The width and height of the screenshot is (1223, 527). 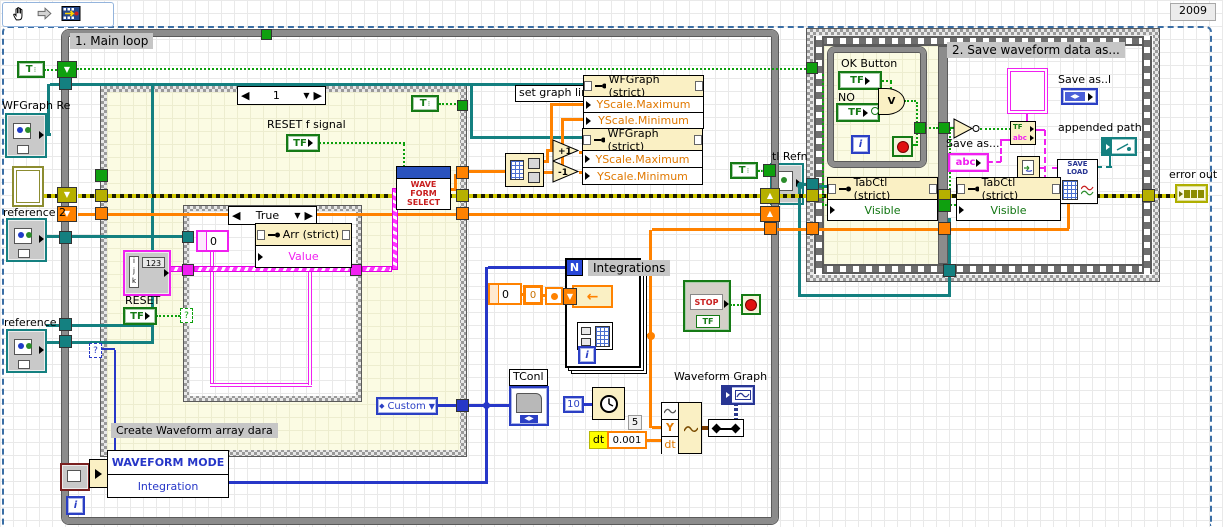 I want to click on while2-tunnel-green, so click(x=920, y=128).